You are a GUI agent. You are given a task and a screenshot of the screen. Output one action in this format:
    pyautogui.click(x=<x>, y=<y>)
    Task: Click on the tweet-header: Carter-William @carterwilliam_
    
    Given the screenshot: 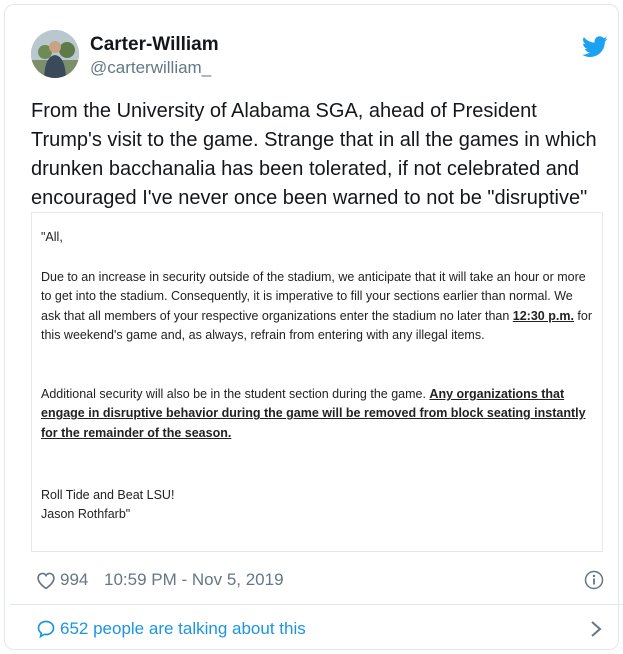 What is the action you would take?
    pyautogui.click(x=321, y=56)
    